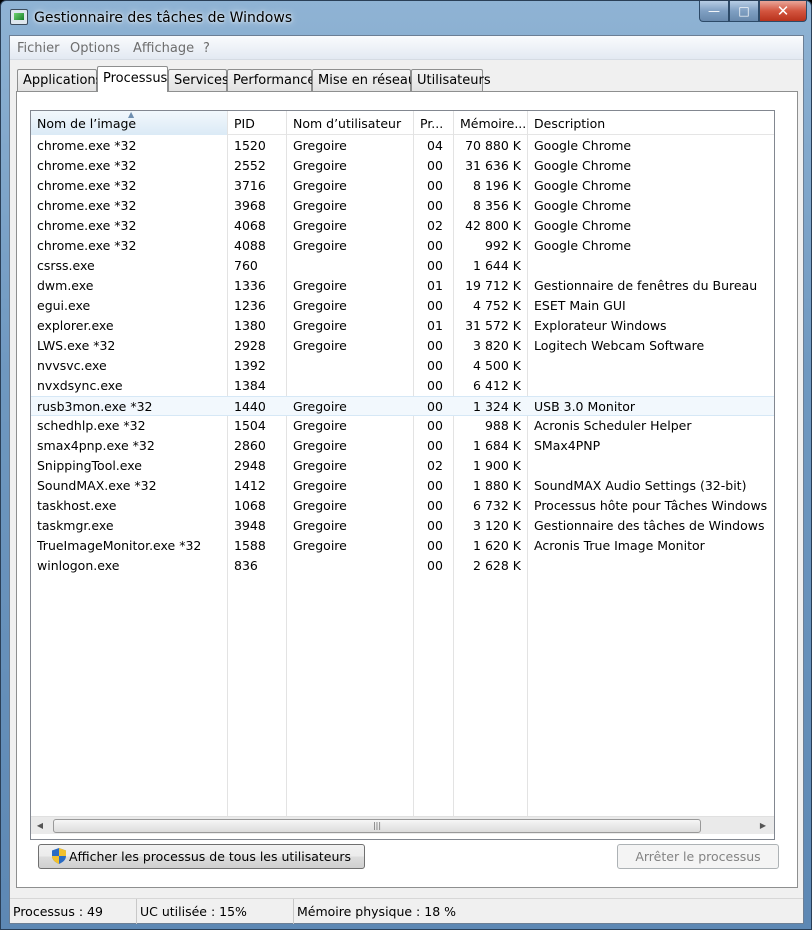 The width and height of the screenshot is (812, 930). What do you see at coordinates (402, 466) in the screenshot?
I see `table-row: SnippingTool.exe 2948 Gregoire 02 1 900 K` at bounding box center [402, 466].